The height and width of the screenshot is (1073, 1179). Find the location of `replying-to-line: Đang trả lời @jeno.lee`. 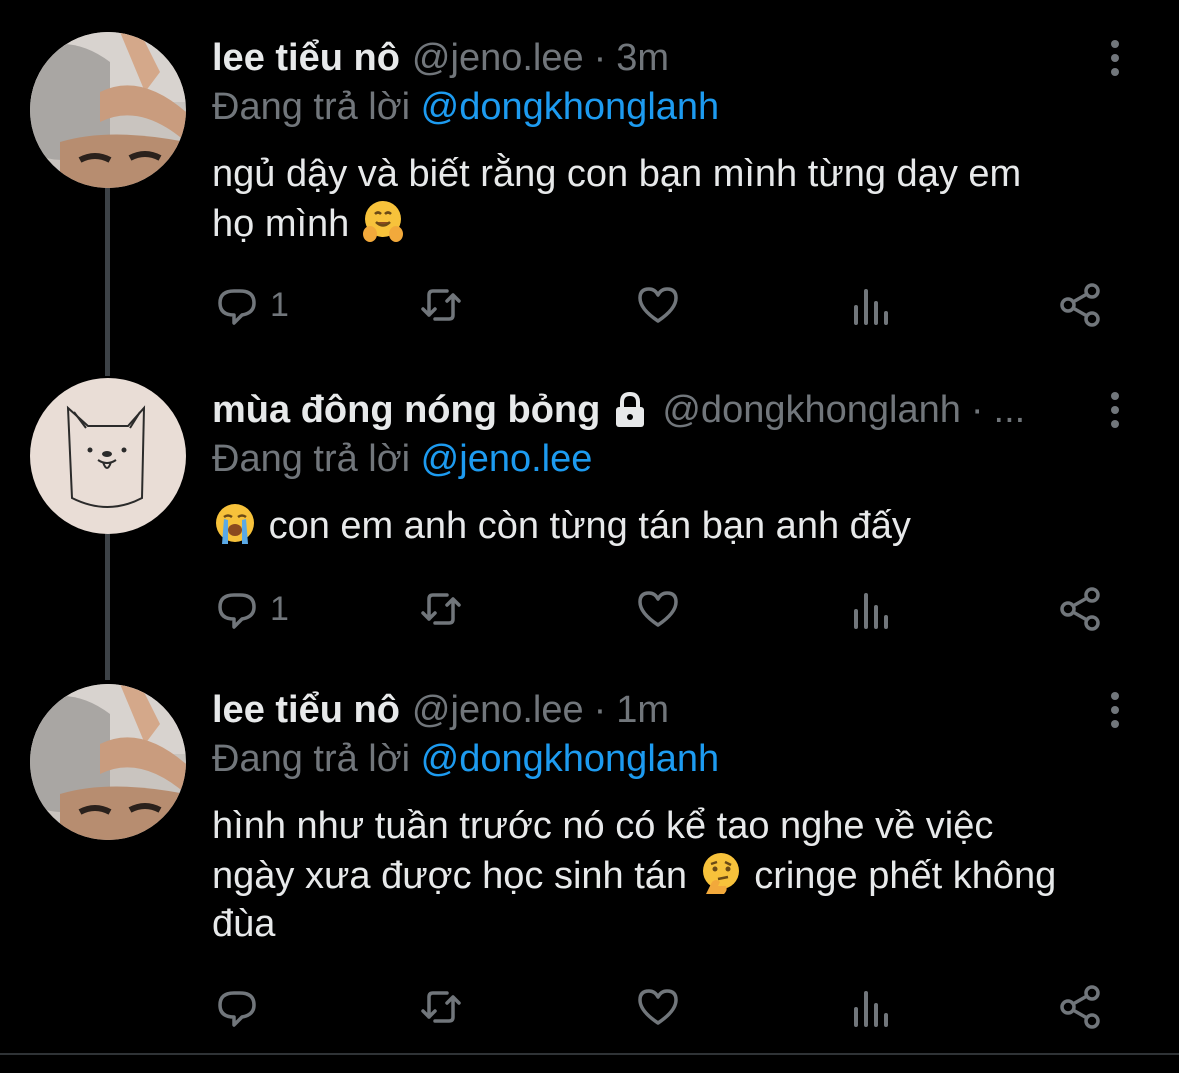

replying-to-line: Đang trả lời @jeno.lee is located at coordinates (402, 459).